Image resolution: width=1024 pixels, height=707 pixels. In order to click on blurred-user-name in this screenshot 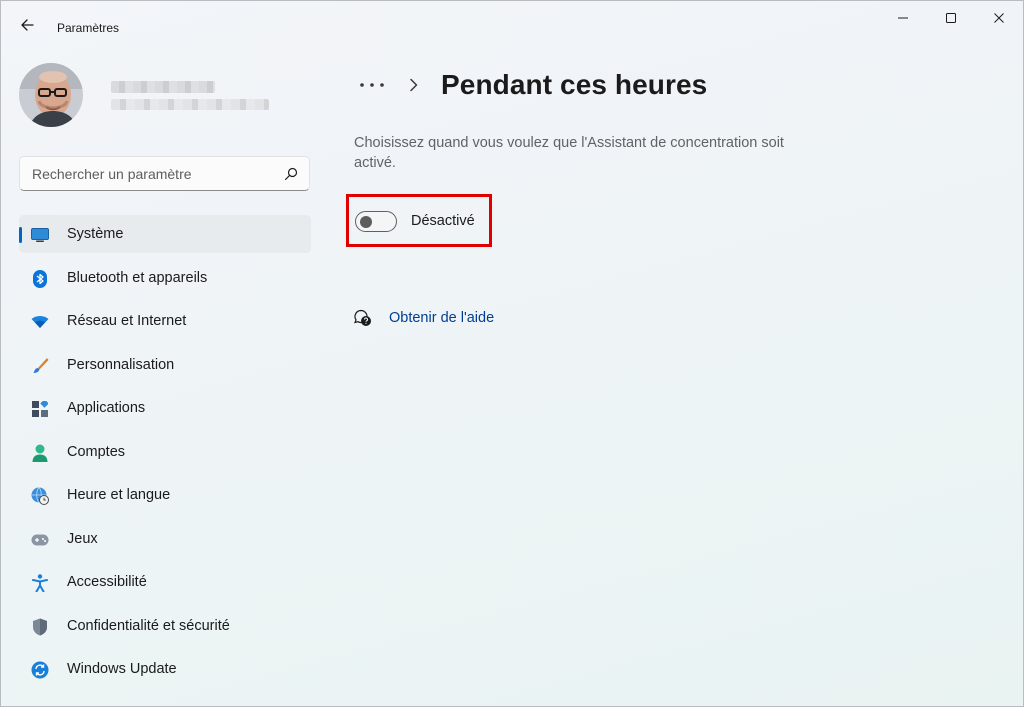, I will do `click(163, 87)`.